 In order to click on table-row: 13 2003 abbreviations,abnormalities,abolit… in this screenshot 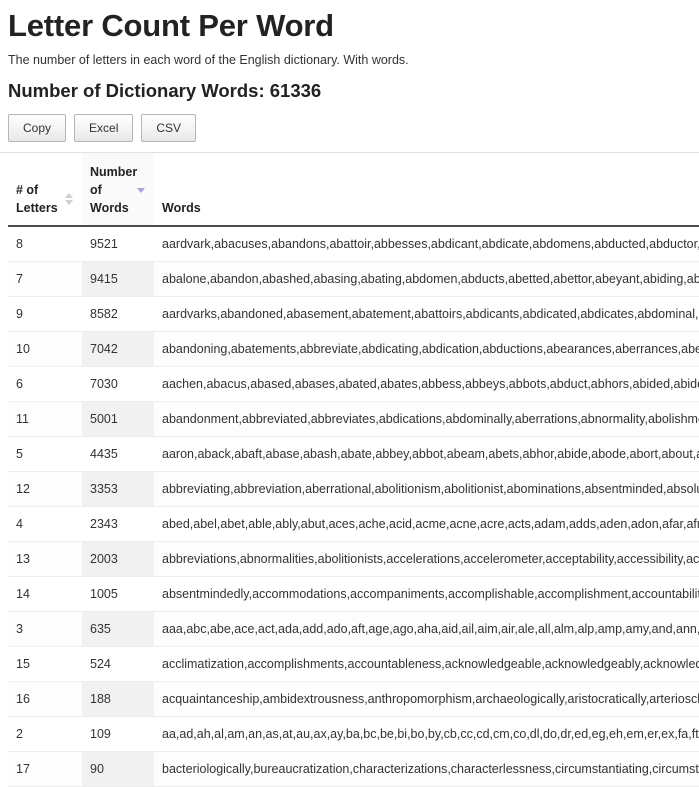, I will do `click(353, 559)`.